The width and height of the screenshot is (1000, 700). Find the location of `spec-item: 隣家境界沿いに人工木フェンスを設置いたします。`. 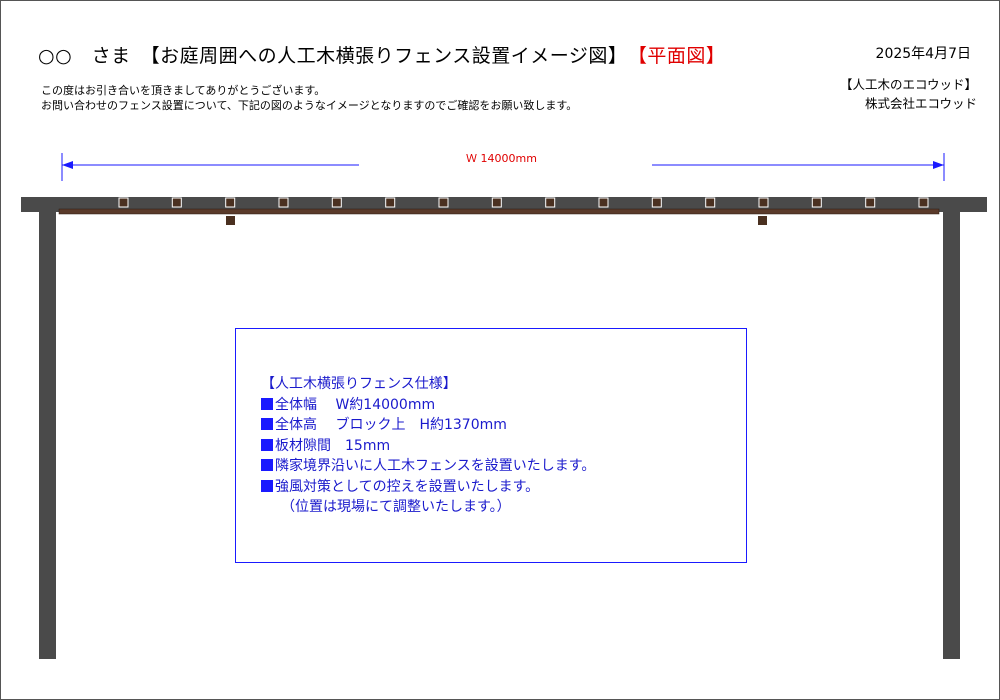

spec-item: 隣家境界沿いに人工木フェンスを設置いたします。 is located at coordinates (428, 466).